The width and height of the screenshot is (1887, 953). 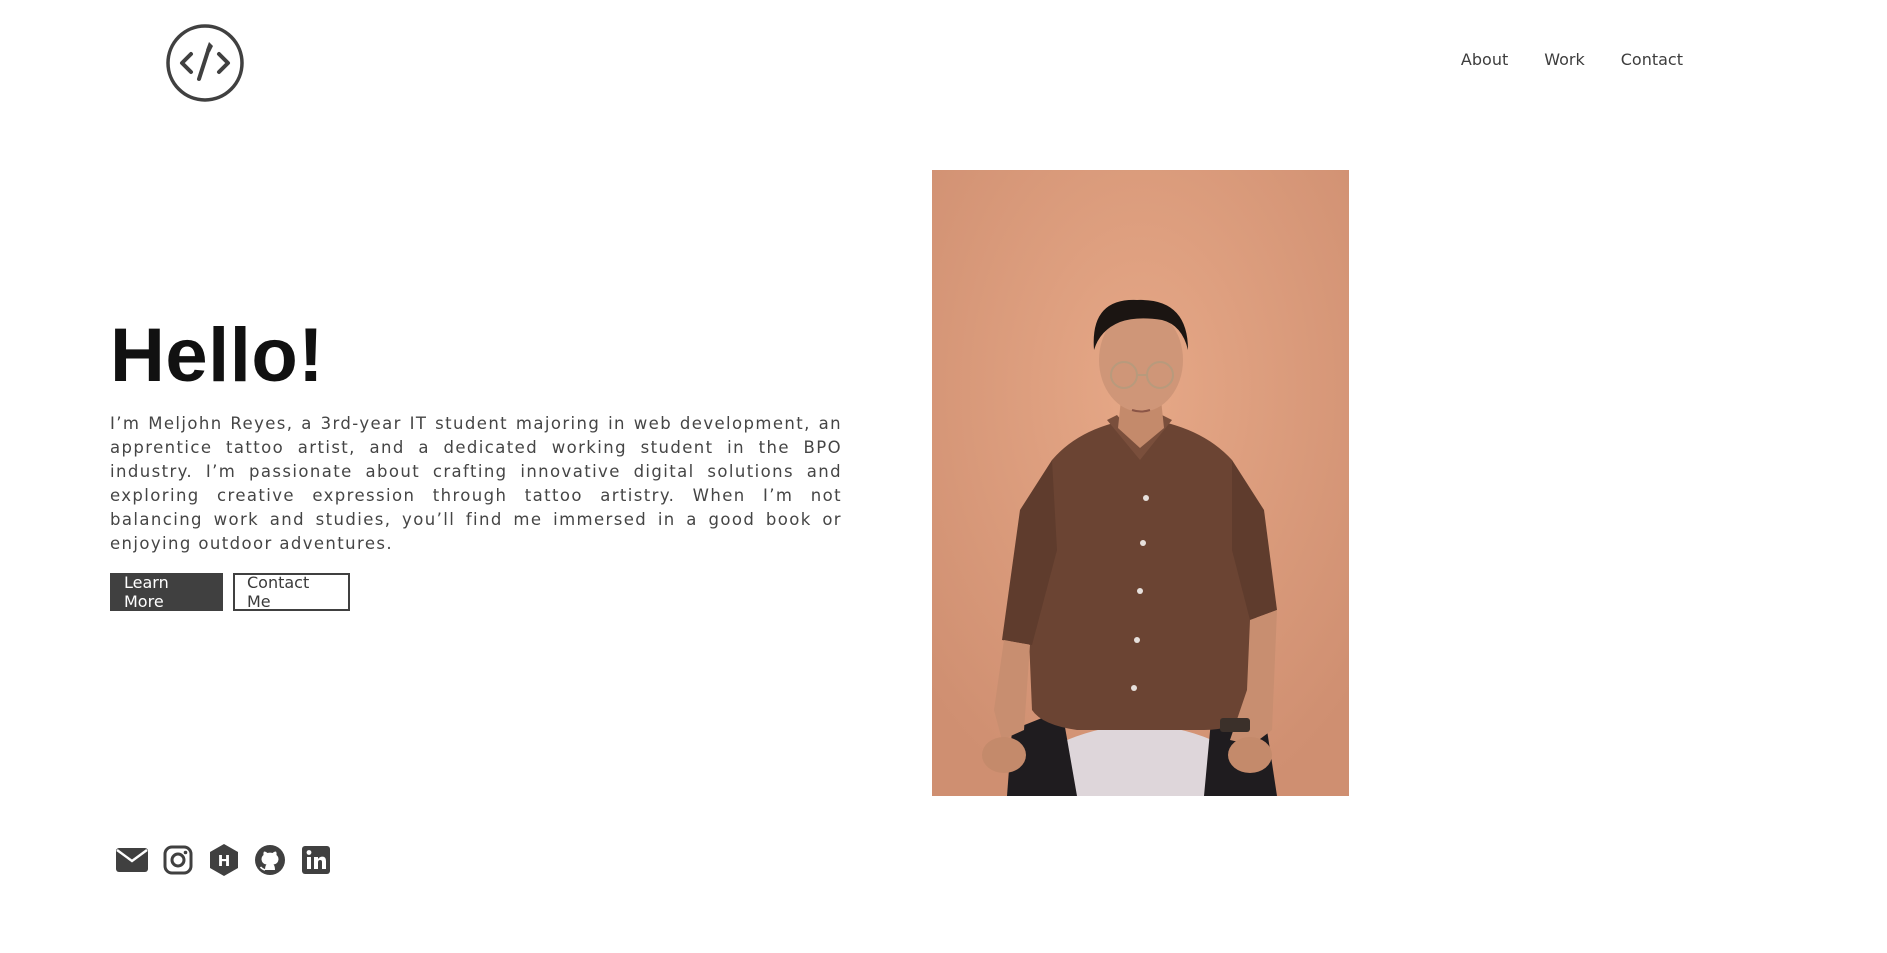 I want to click on nav-work: Work, so click(x=1564, y=59).